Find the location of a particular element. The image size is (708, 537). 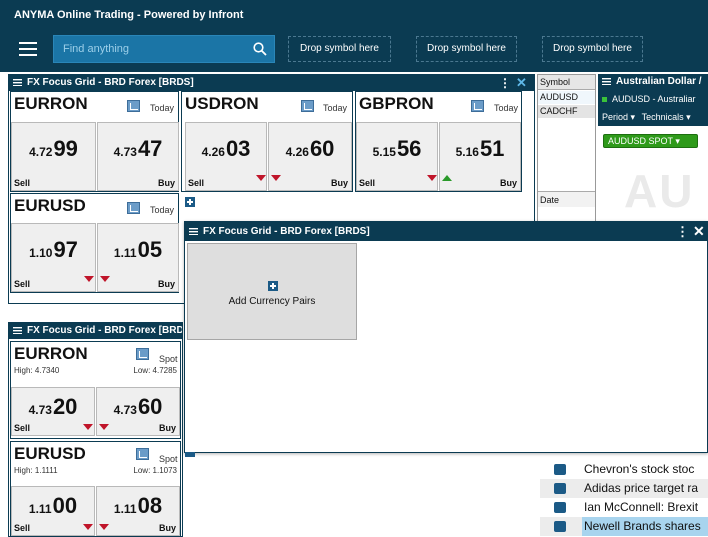

sell-button: 4.7299 Sell is located at coordinates (53, 156).